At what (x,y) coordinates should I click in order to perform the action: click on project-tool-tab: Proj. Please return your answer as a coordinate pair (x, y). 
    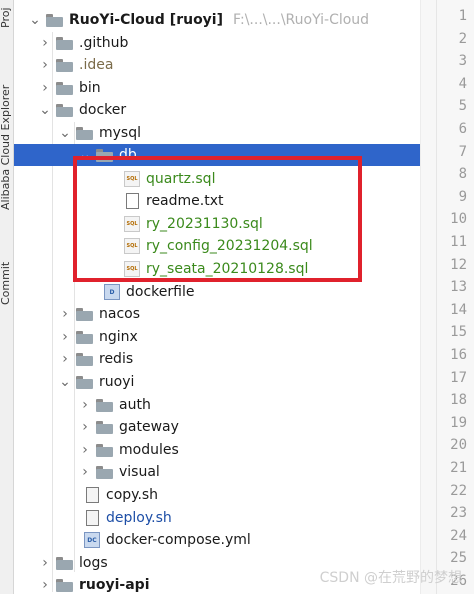
    Looking at the image, I should click on (6, 17).